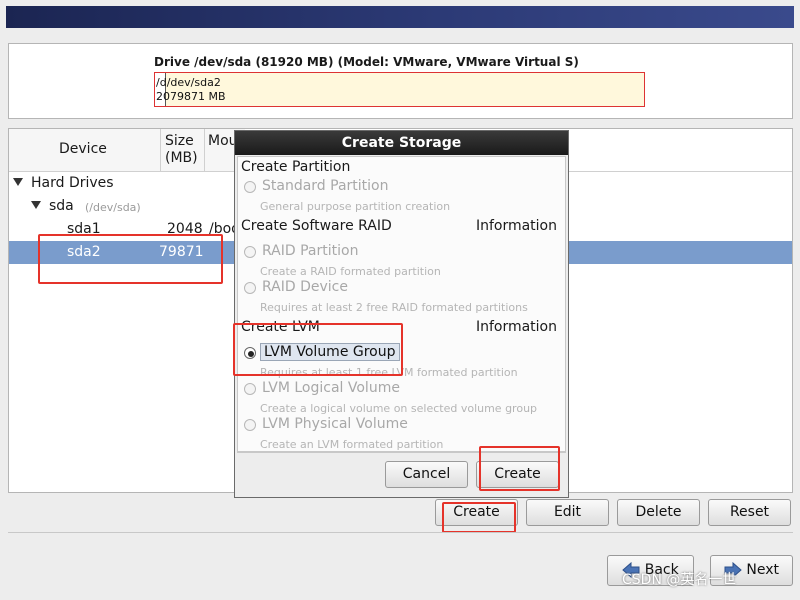 The height and width of the screenshot is (600, 800). Describe the element at coordinates (352, 444) in the screenshot. I see `option-desc: Create an LVM formated partition` at that location.